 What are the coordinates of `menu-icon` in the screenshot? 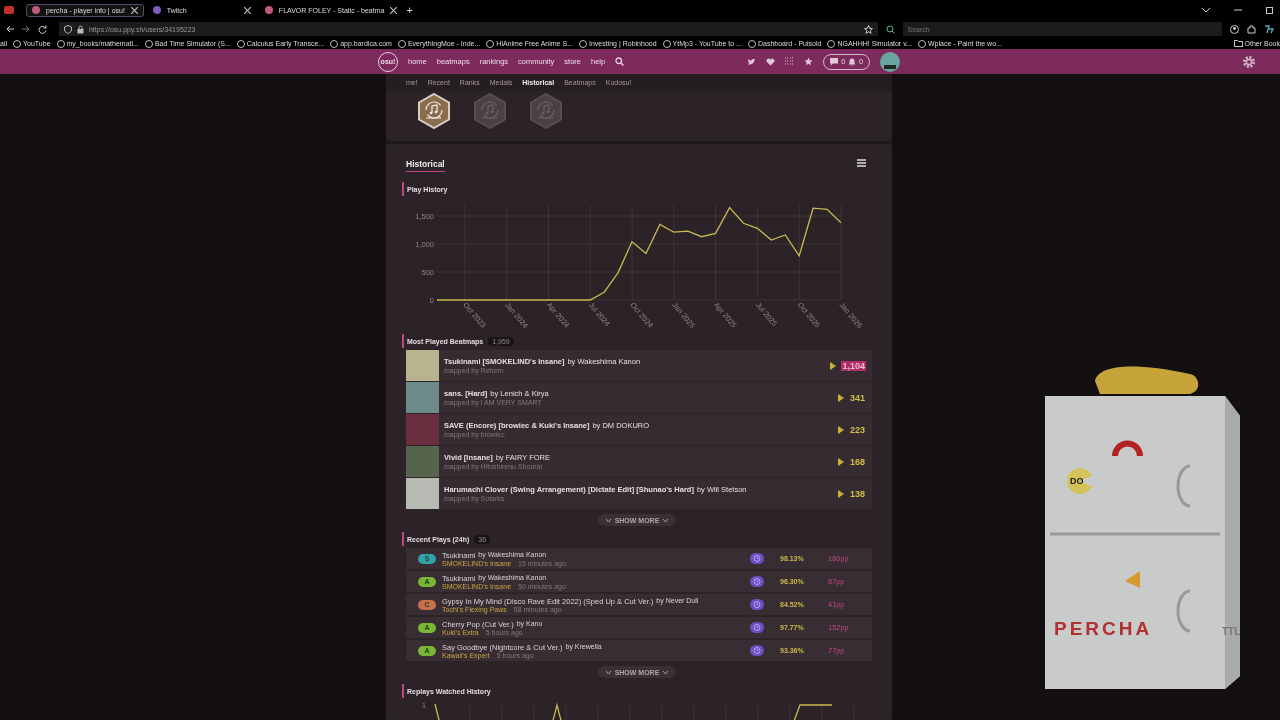 It's located at (861, 163).